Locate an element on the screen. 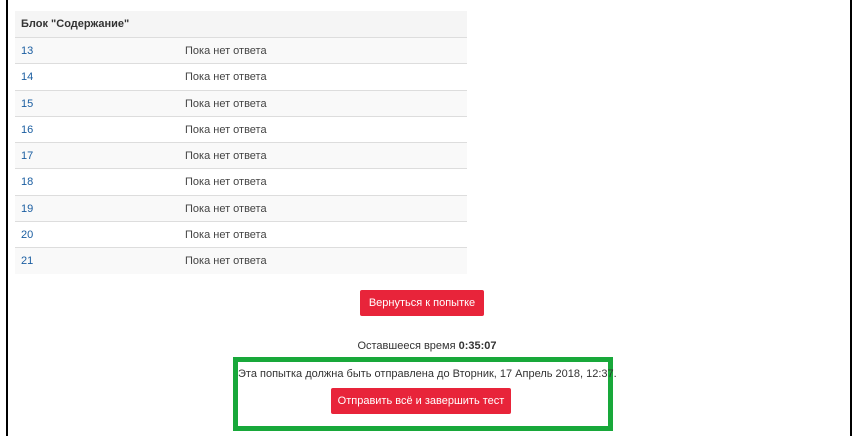 The image size is (861, 436). question-row: 16 Пока нет ответа is located at coordinates (241, 129).